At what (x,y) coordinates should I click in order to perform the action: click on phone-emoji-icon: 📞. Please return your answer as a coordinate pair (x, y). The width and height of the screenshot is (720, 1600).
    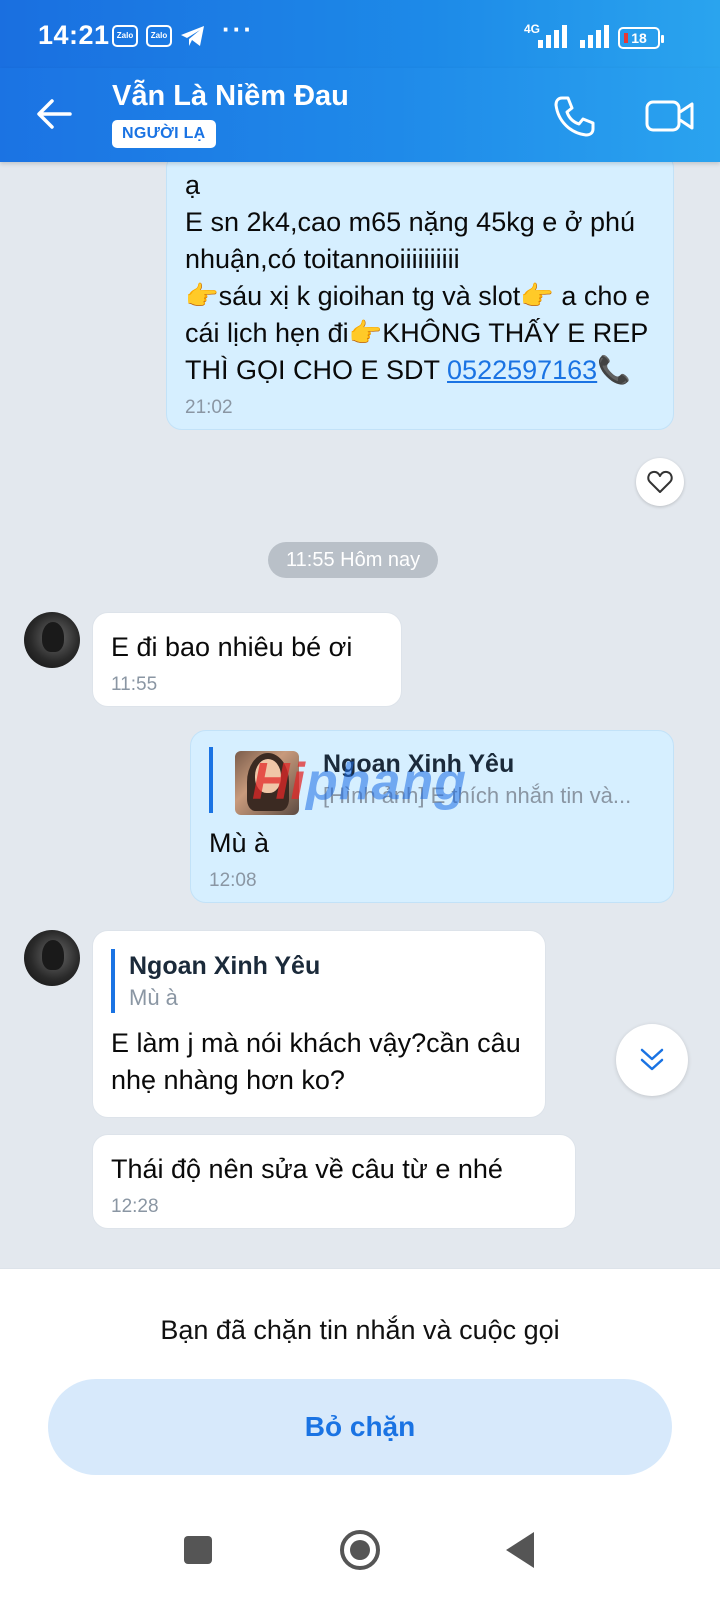
    Looking at the image, I should click on (614, 370).